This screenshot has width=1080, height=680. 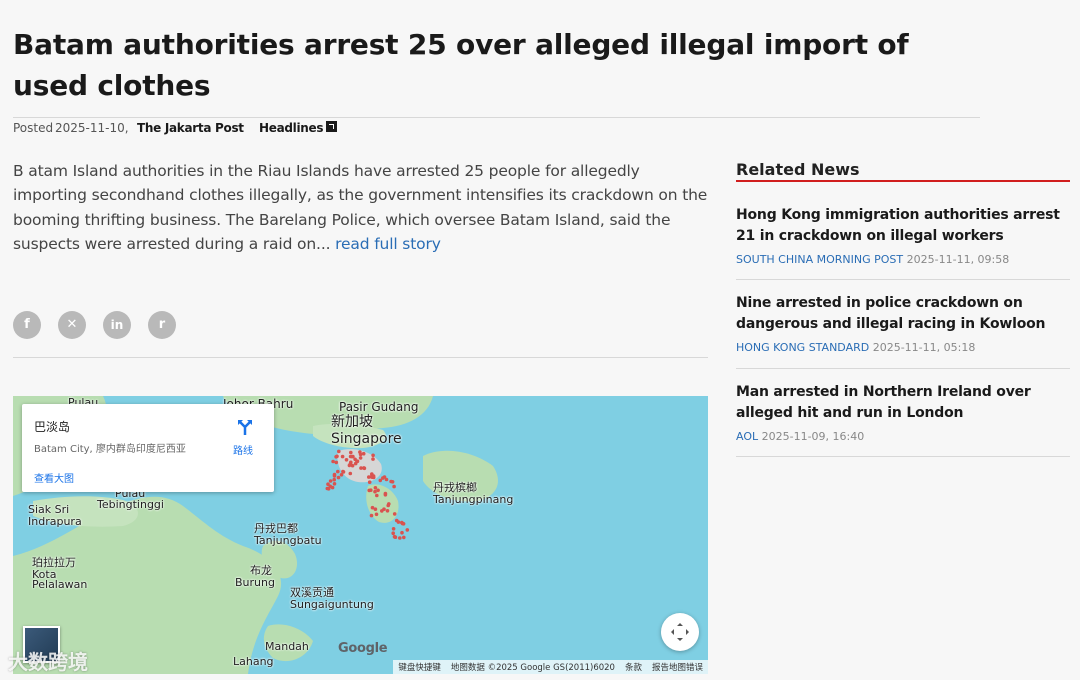 What do you see at coordinates (958, 259) in the screenshot?
I see `related-time: 2025-11-11, 09:58` at bounding box center [958, 259].